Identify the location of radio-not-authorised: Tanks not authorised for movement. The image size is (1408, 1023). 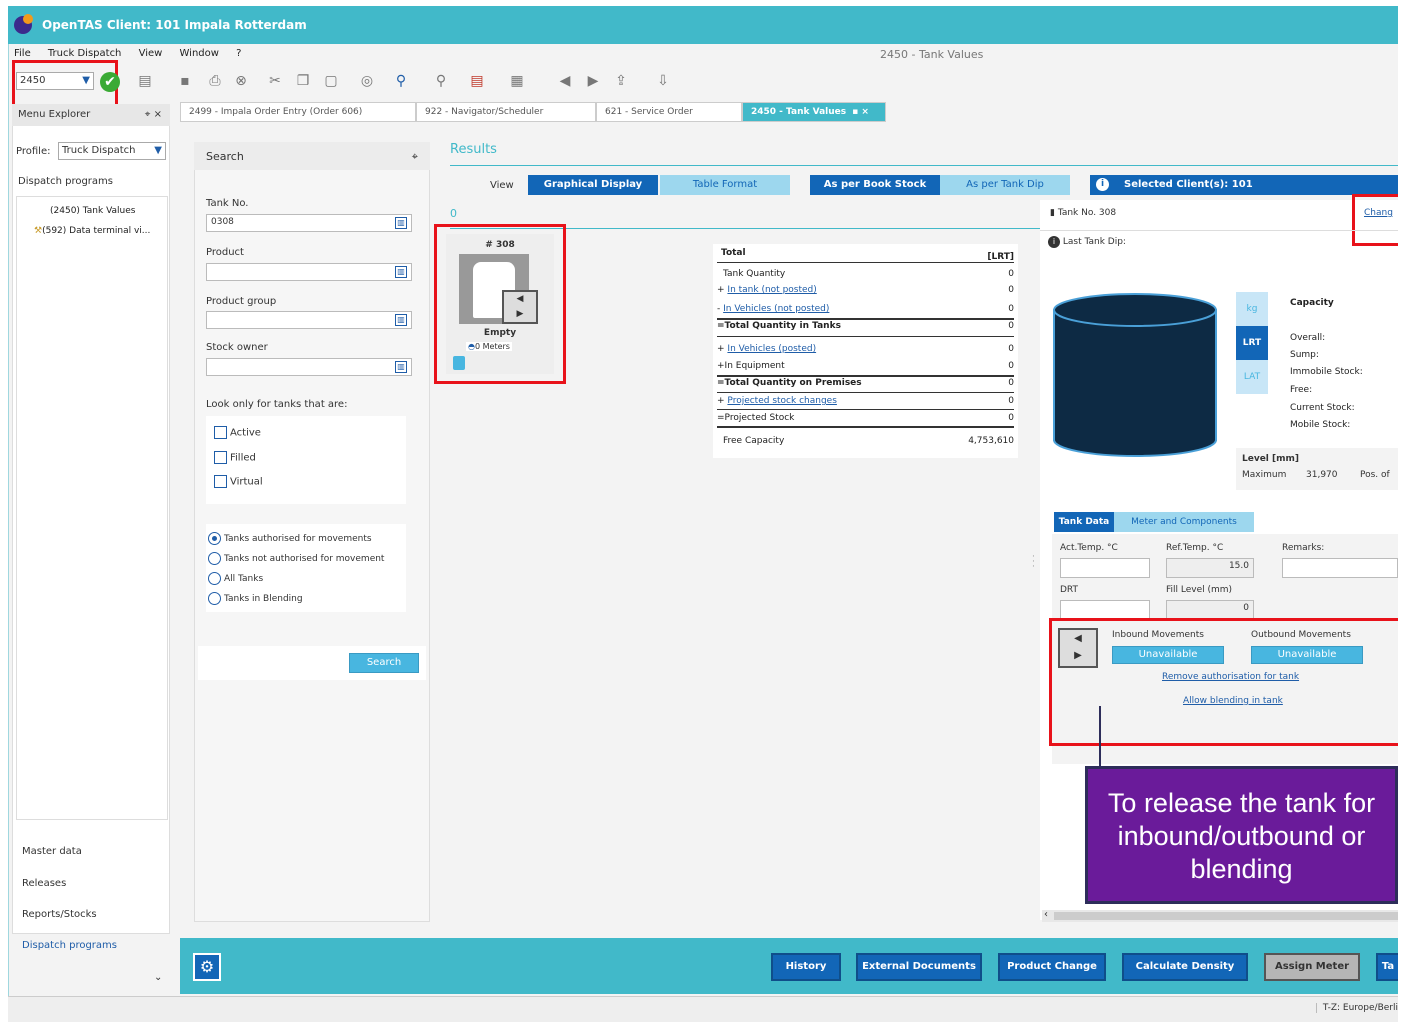
(296, 558).